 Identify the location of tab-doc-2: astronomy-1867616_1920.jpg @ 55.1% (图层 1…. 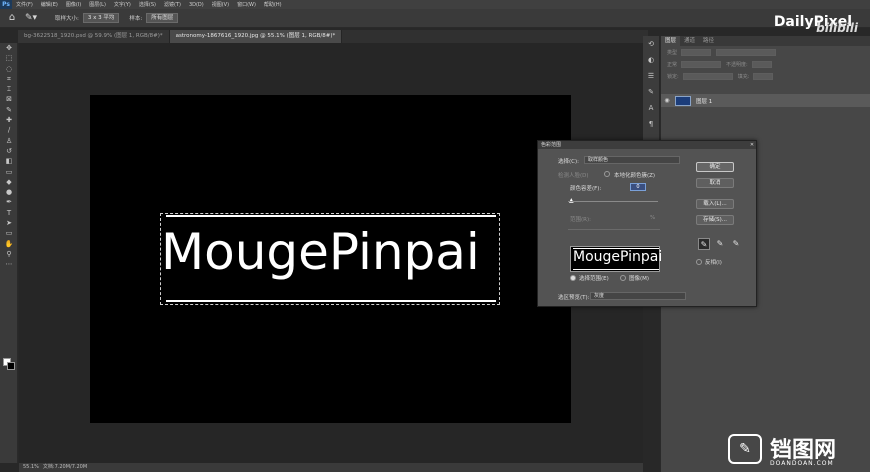
(256, 36).